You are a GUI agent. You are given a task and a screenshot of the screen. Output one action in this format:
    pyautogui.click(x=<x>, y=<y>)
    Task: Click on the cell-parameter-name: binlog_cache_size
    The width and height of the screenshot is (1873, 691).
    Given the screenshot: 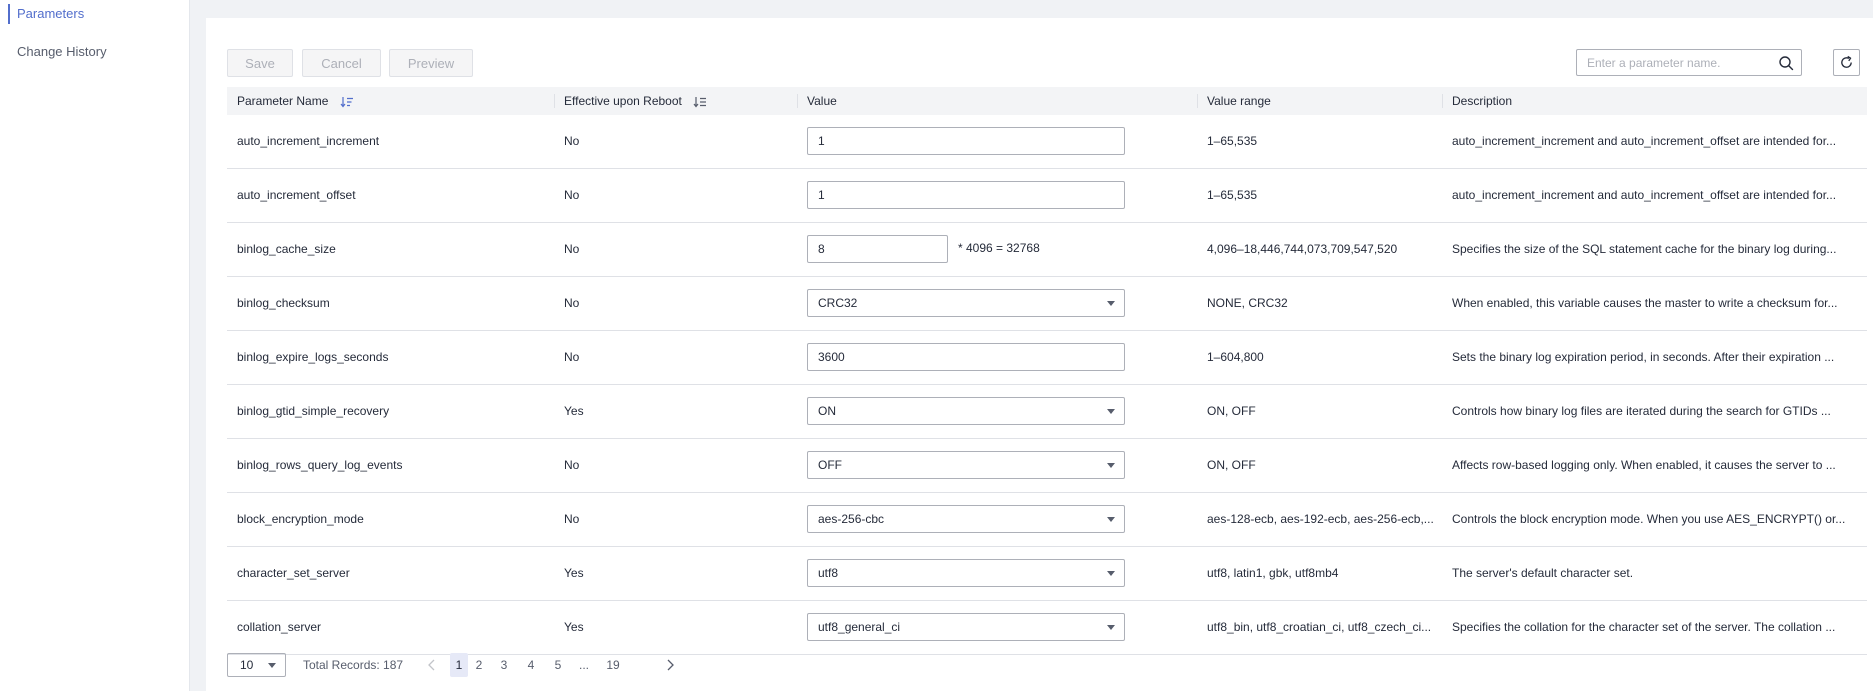 What is the action you would take?
    pyautogui.click(x=286, y=249)
    